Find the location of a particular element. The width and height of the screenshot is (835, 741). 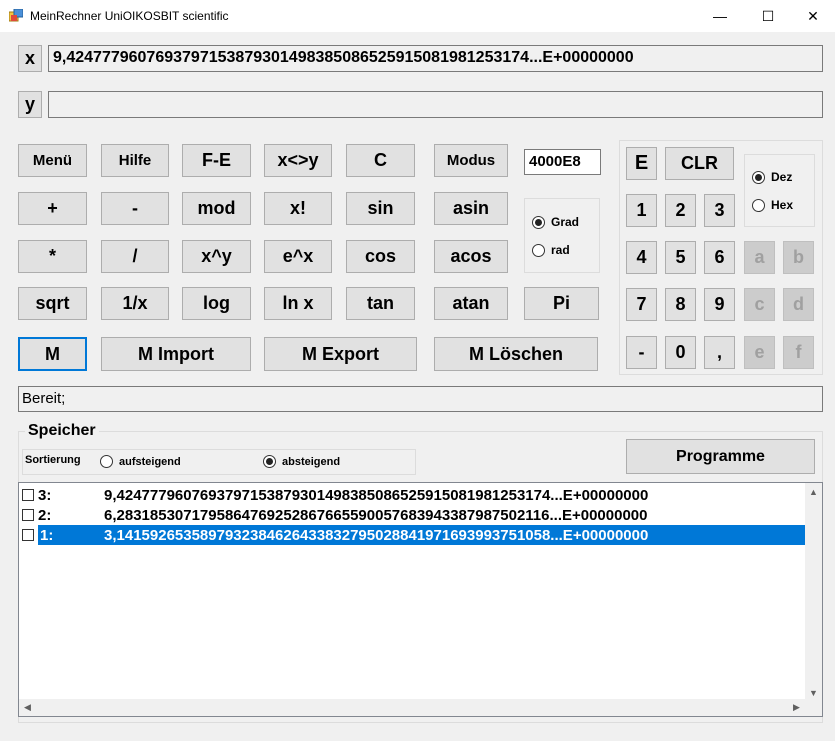

acos-button: acos is located at coordinates (471, 256).